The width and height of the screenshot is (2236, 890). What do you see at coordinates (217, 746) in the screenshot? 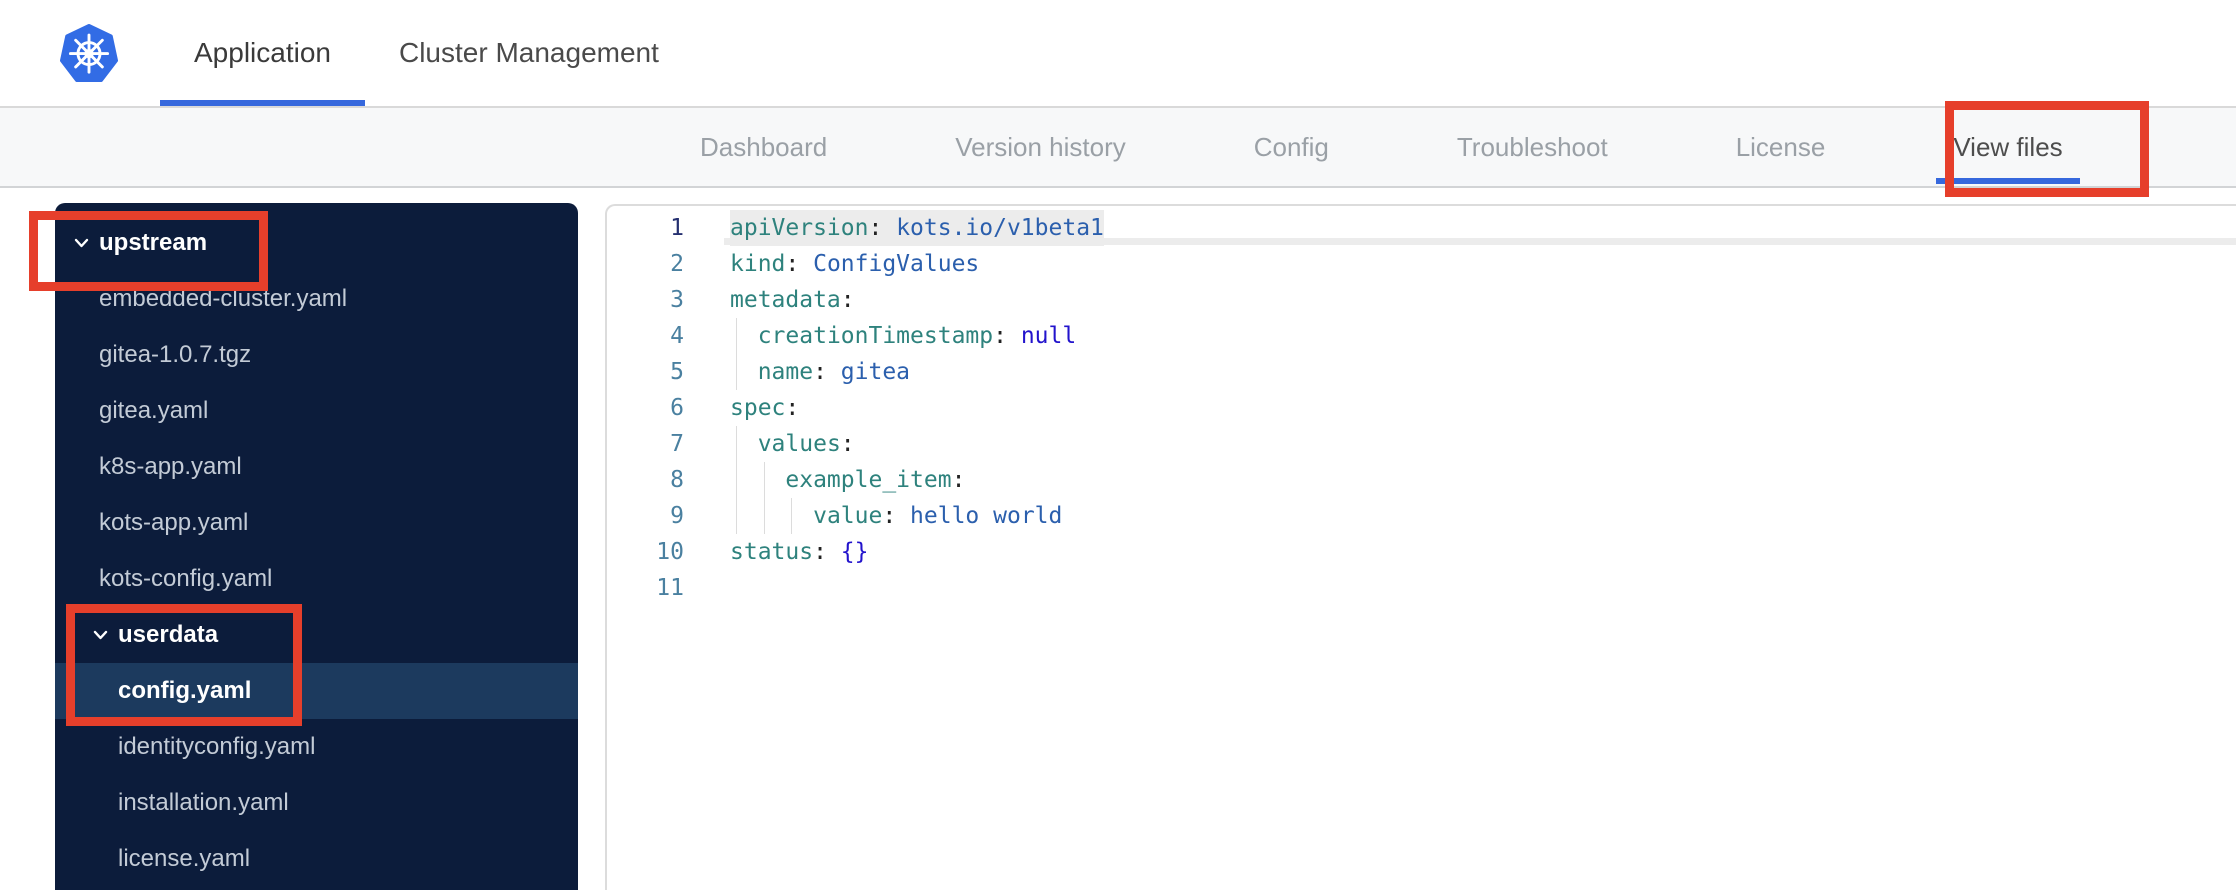
I see `tree-item-label: identityconfig.yaml` at bounding box center [217, 746].